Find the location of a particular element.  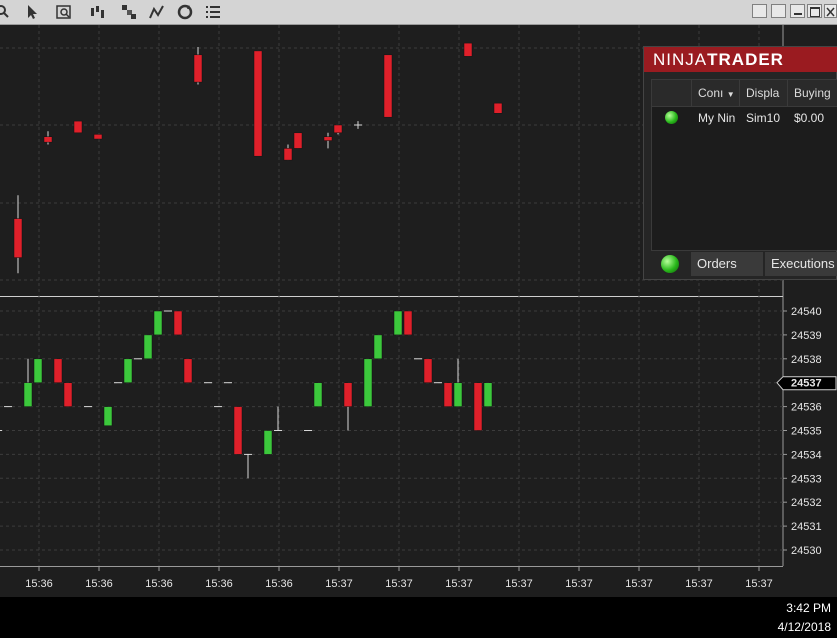

properties-list-icon is located at coordinates (213, 12).